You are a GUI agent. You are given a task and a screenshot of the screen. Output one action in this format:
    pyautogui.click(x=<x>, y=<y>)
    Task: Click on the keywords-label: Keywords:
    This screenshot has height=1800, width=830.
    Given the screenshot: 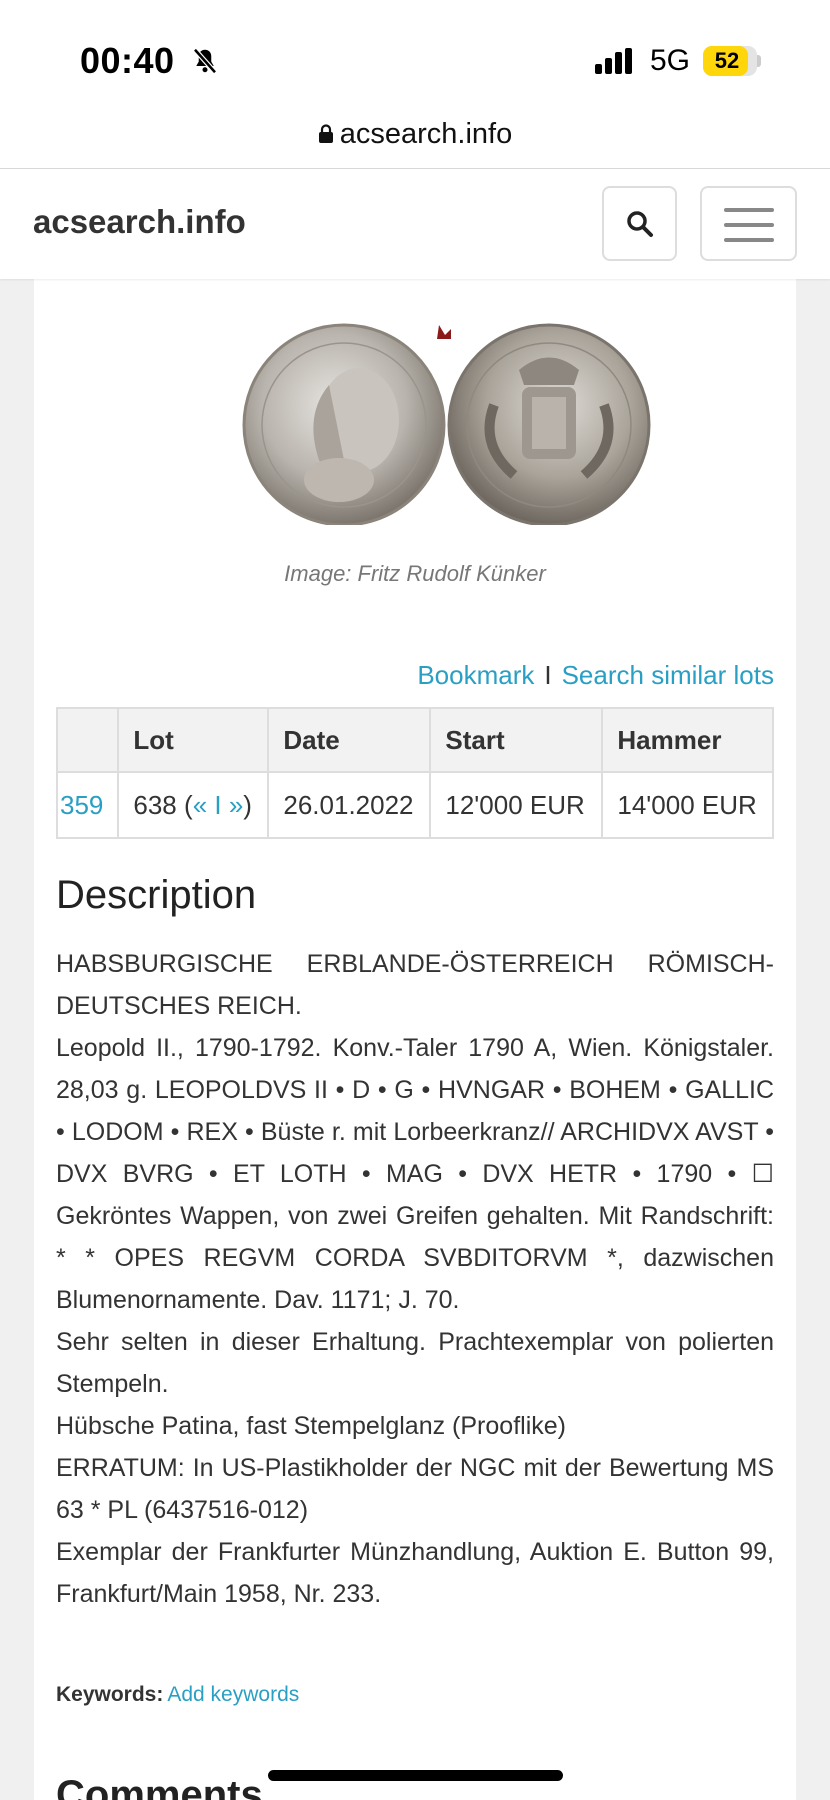 What is the action you would take?
    pyautogui.click(x=110, y=1694)
    